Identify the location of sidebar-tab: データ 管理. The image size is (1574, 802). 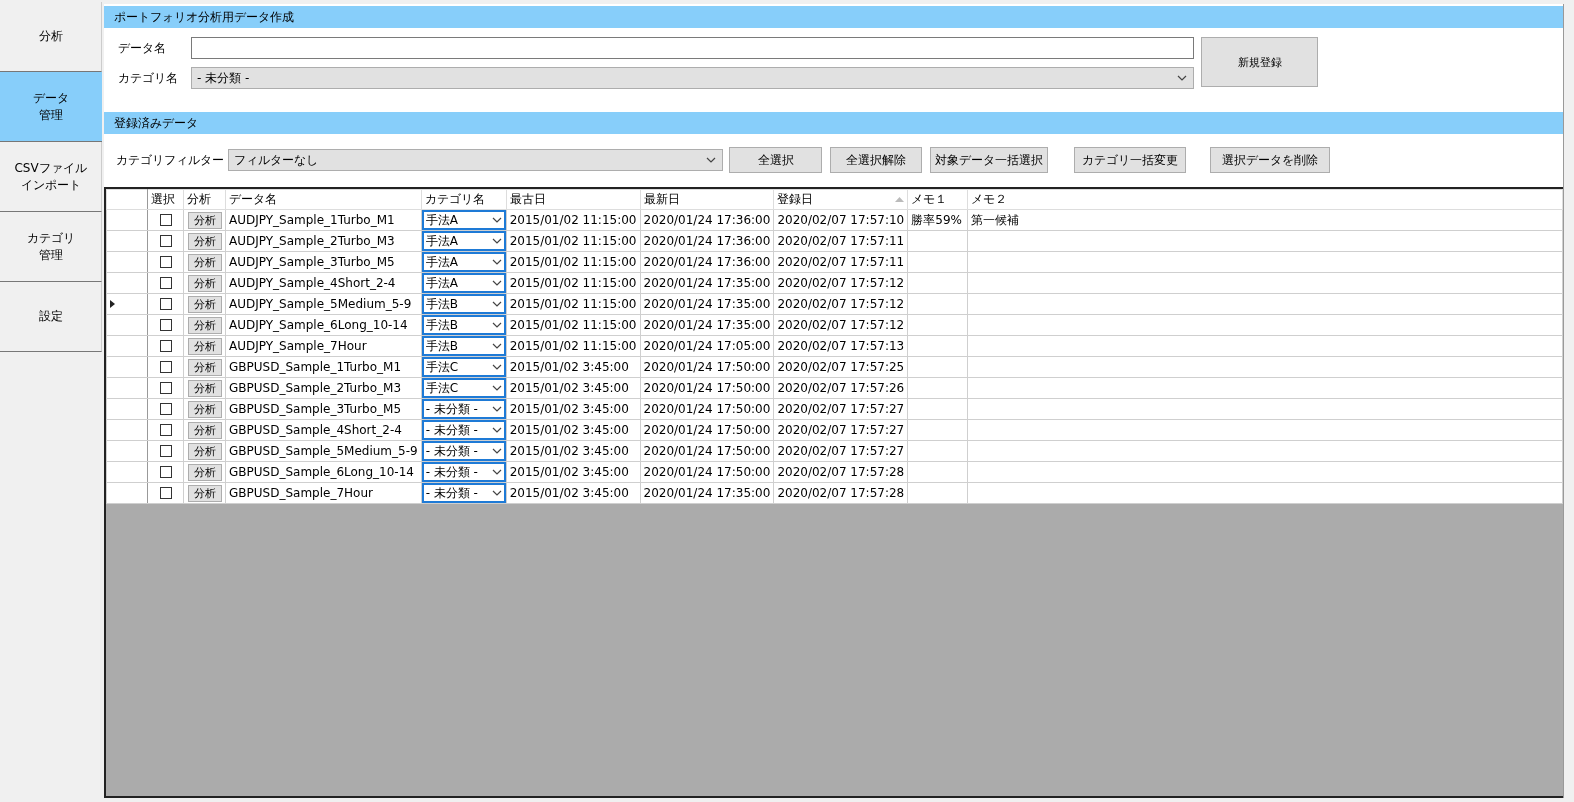
(51, 107).